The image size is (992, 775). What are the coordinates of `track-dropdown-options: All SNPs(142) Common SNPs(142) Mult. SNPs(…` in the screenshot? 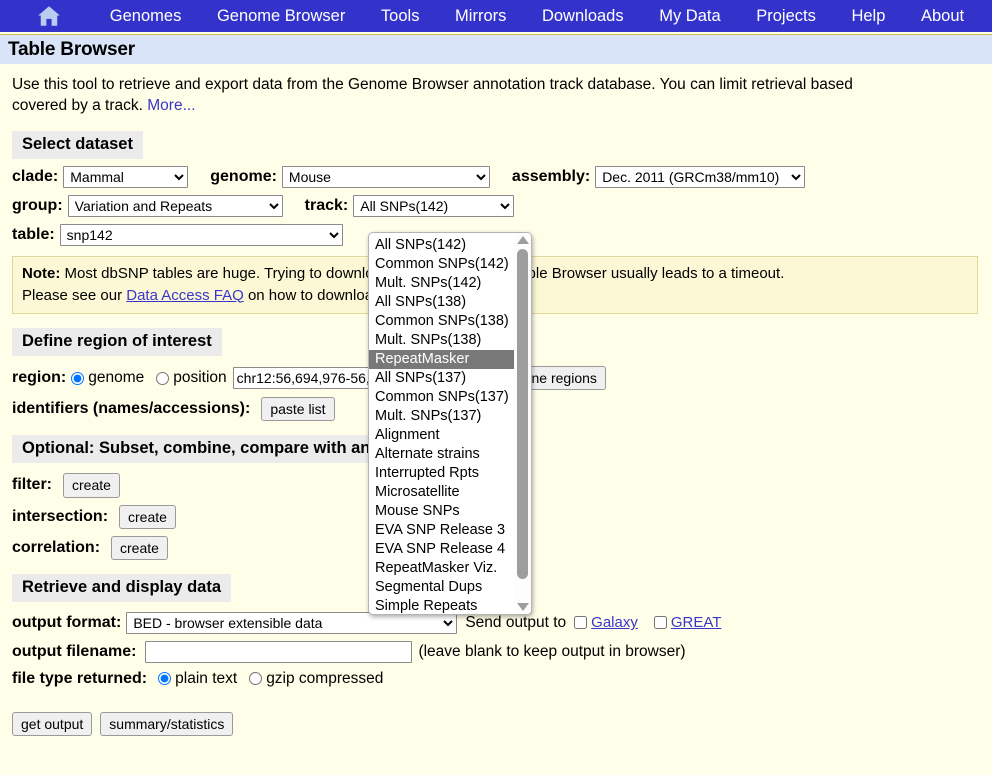 It's located at (441, 423).